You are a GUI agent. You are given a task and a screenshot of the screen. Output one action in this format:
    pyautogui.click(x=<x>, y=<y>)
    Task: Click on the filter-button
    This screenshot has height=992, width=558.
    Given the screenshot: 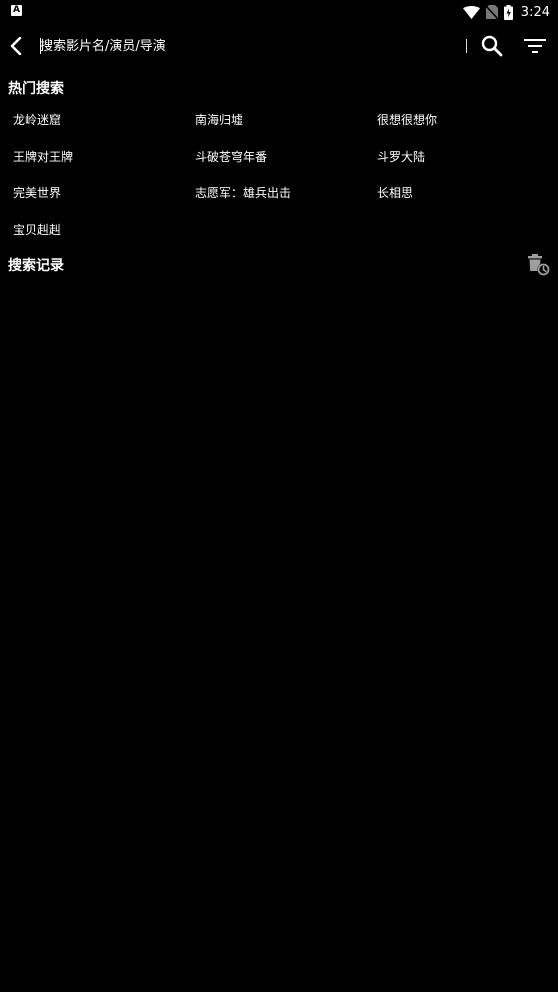 What is the action you would take?
    pyautogui.click(x=535, y=46)
    